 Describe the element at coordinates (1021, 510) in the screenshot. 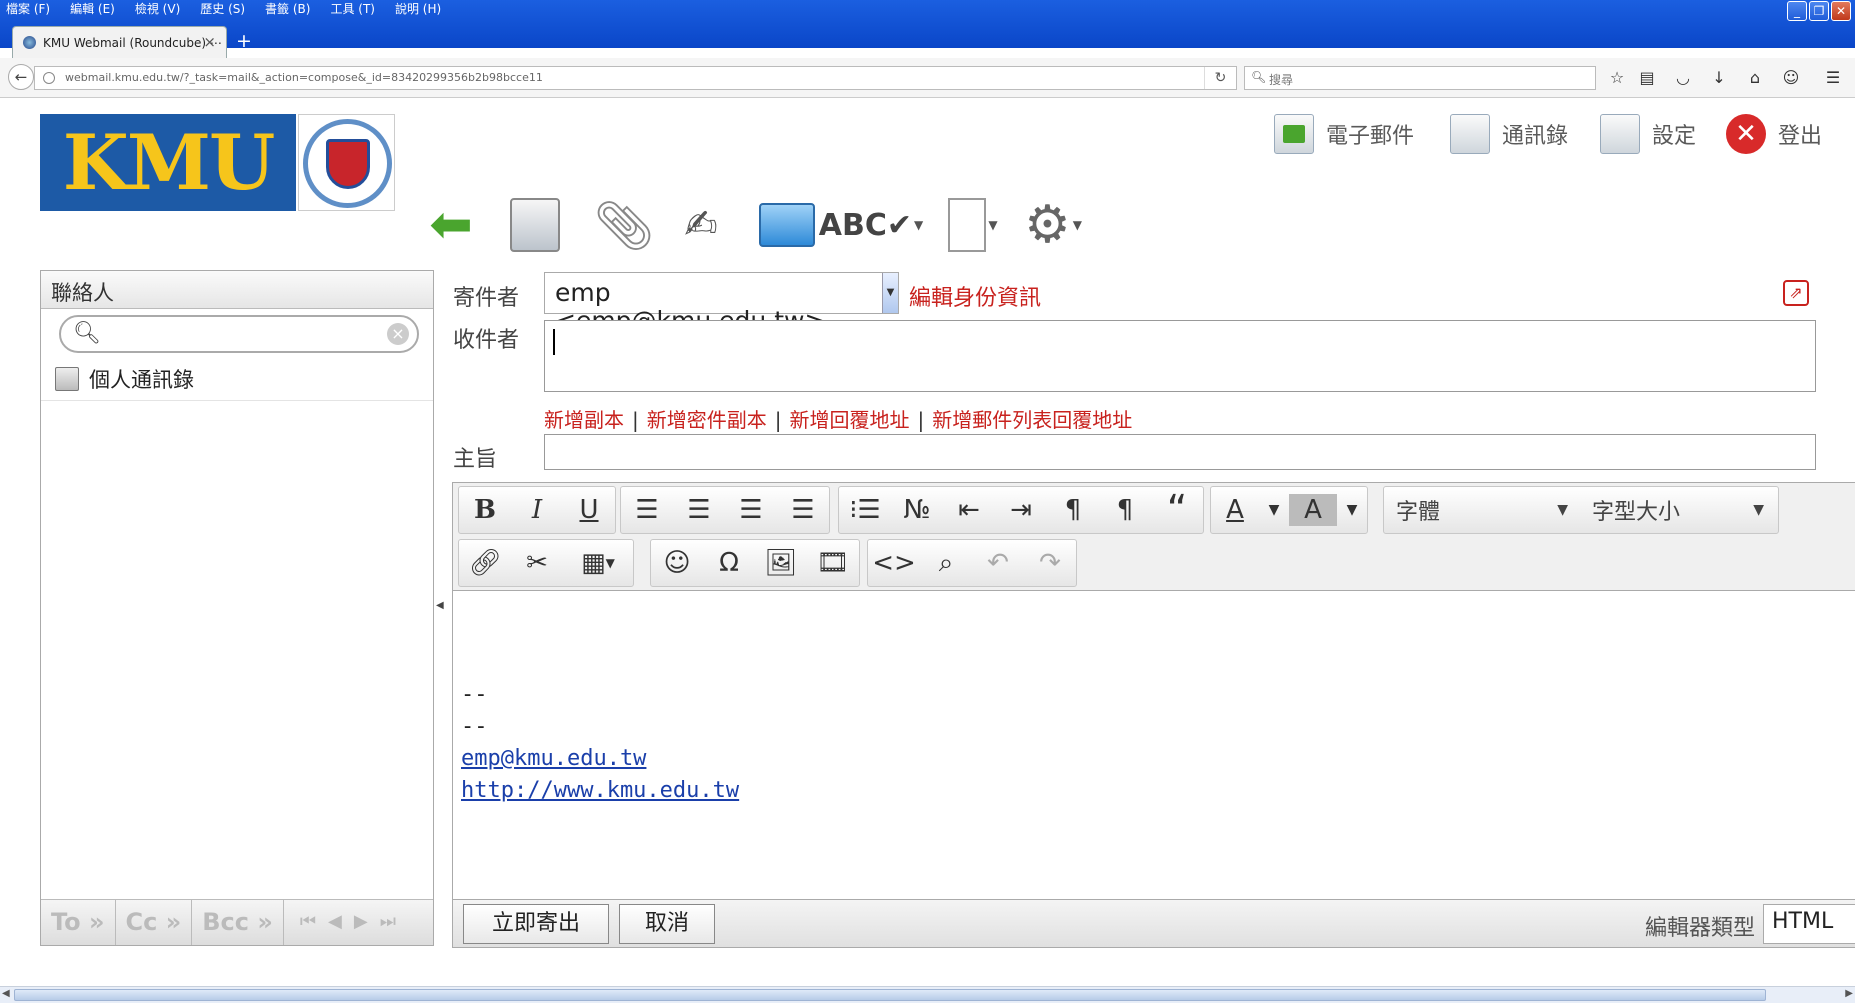

I see `indent-icon: ⇥` at that location.